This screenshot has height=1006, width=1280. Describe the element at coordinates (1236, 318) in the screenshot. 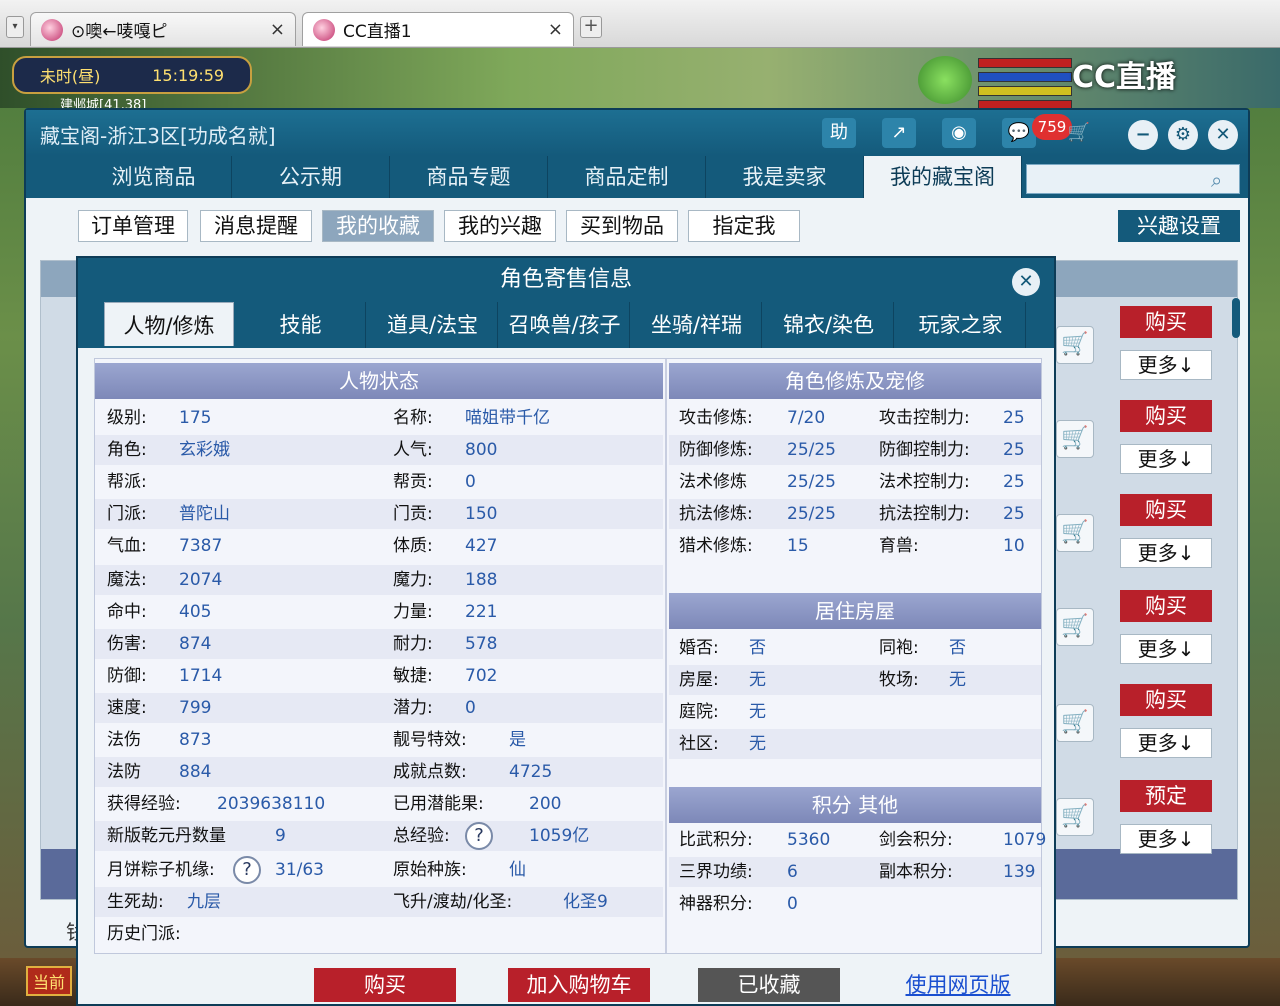

I see `list-scrollbar` at that location.